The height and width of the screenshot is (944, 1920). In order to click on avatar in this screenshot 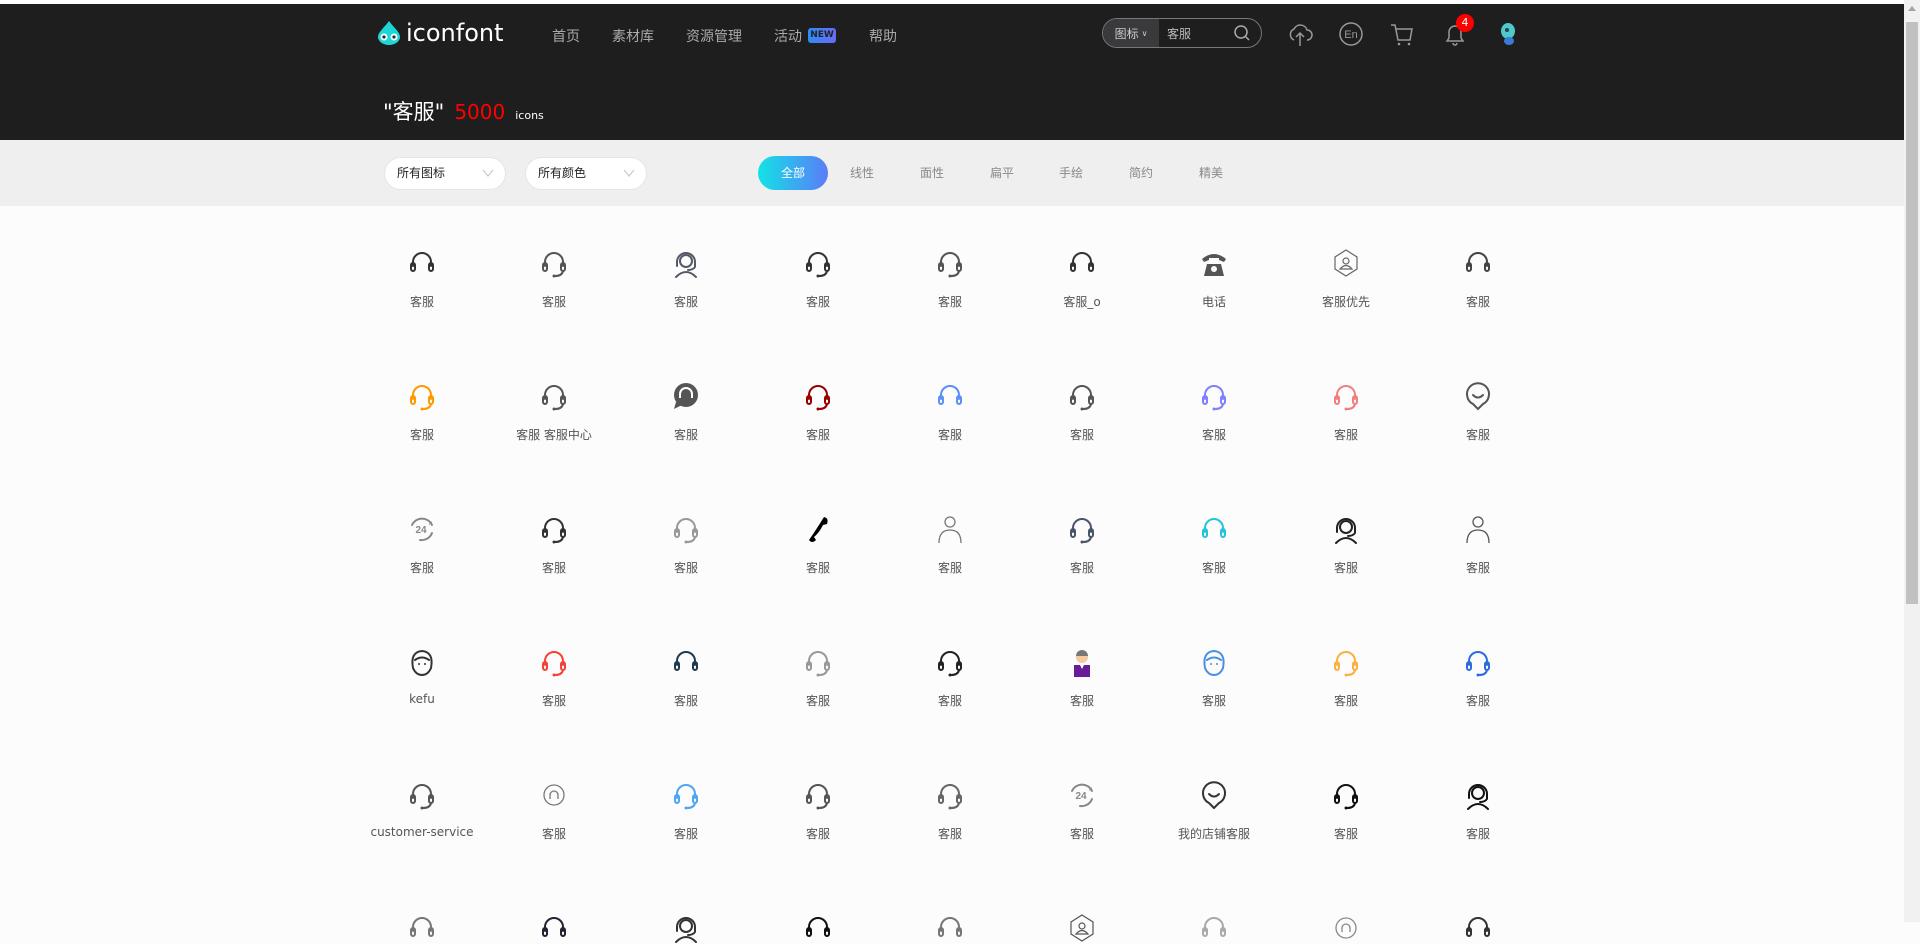, I will do `click(1508, 34)`.